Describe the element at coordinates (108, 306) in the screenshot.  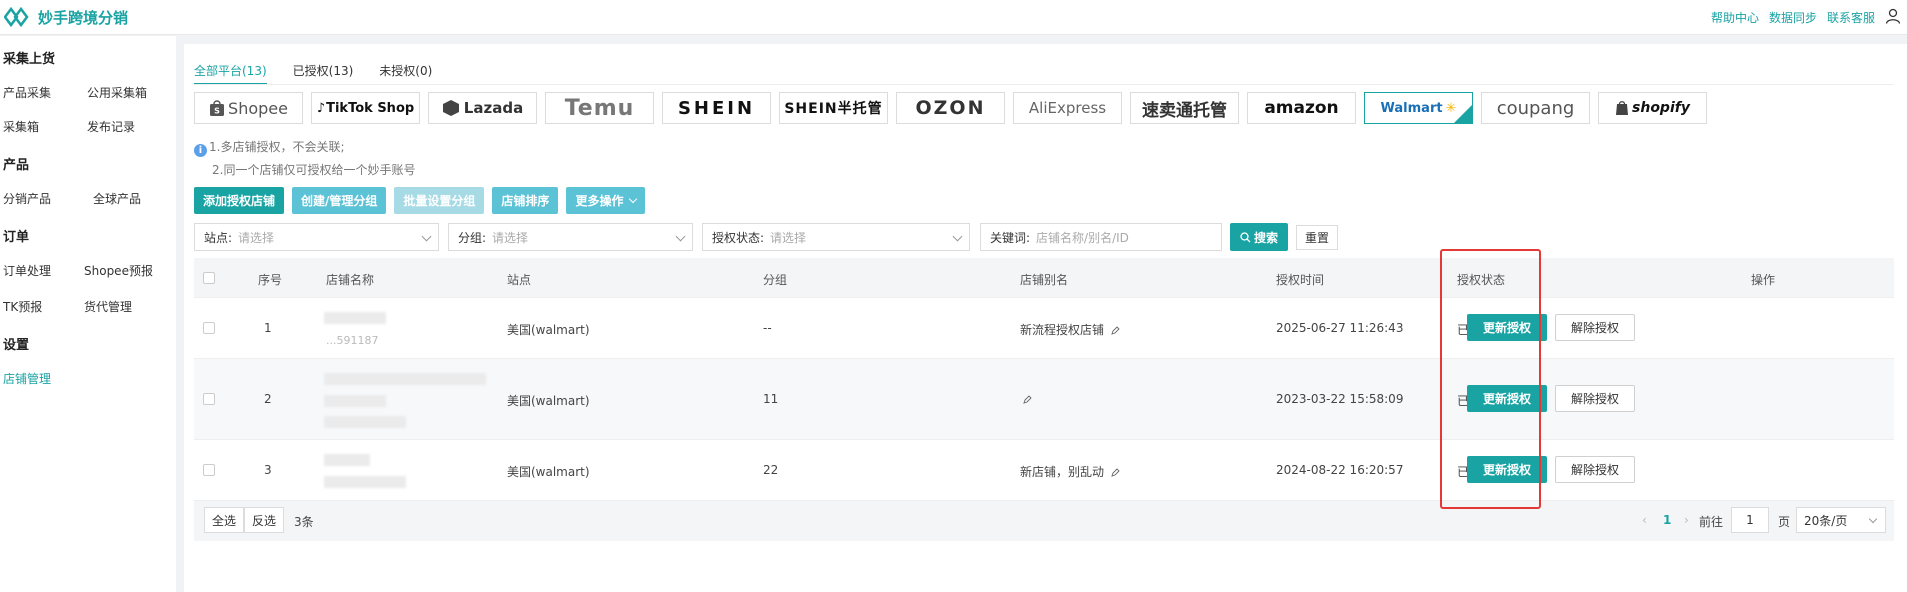
I see `sidebar-item-forwarder-management: 货代管理` at that location.